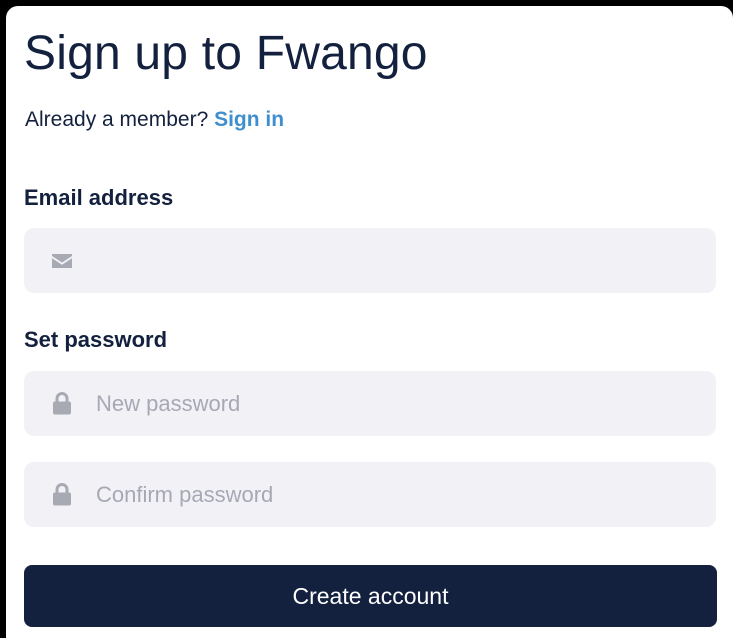 Image resolution: width=733 pixels, height=638 pixels. Describe the element at coordinates (96, 339) in the screenshot. I see `password-label: Set password` at that location.